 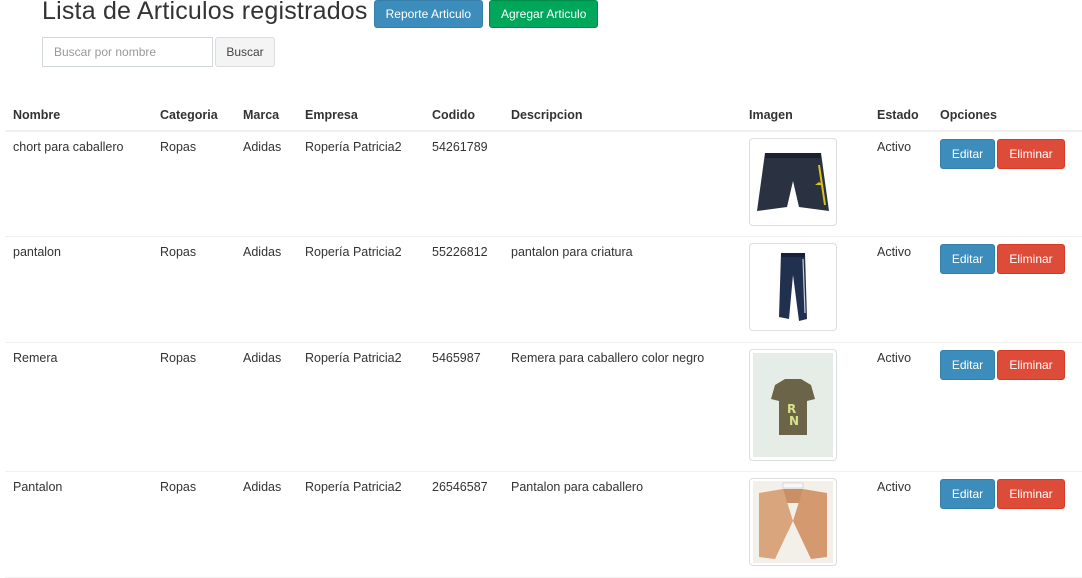 What do you see at coordinates (793, 182) in the screenshot?
I see `shorts-icon` at bounding box center [793, 182].